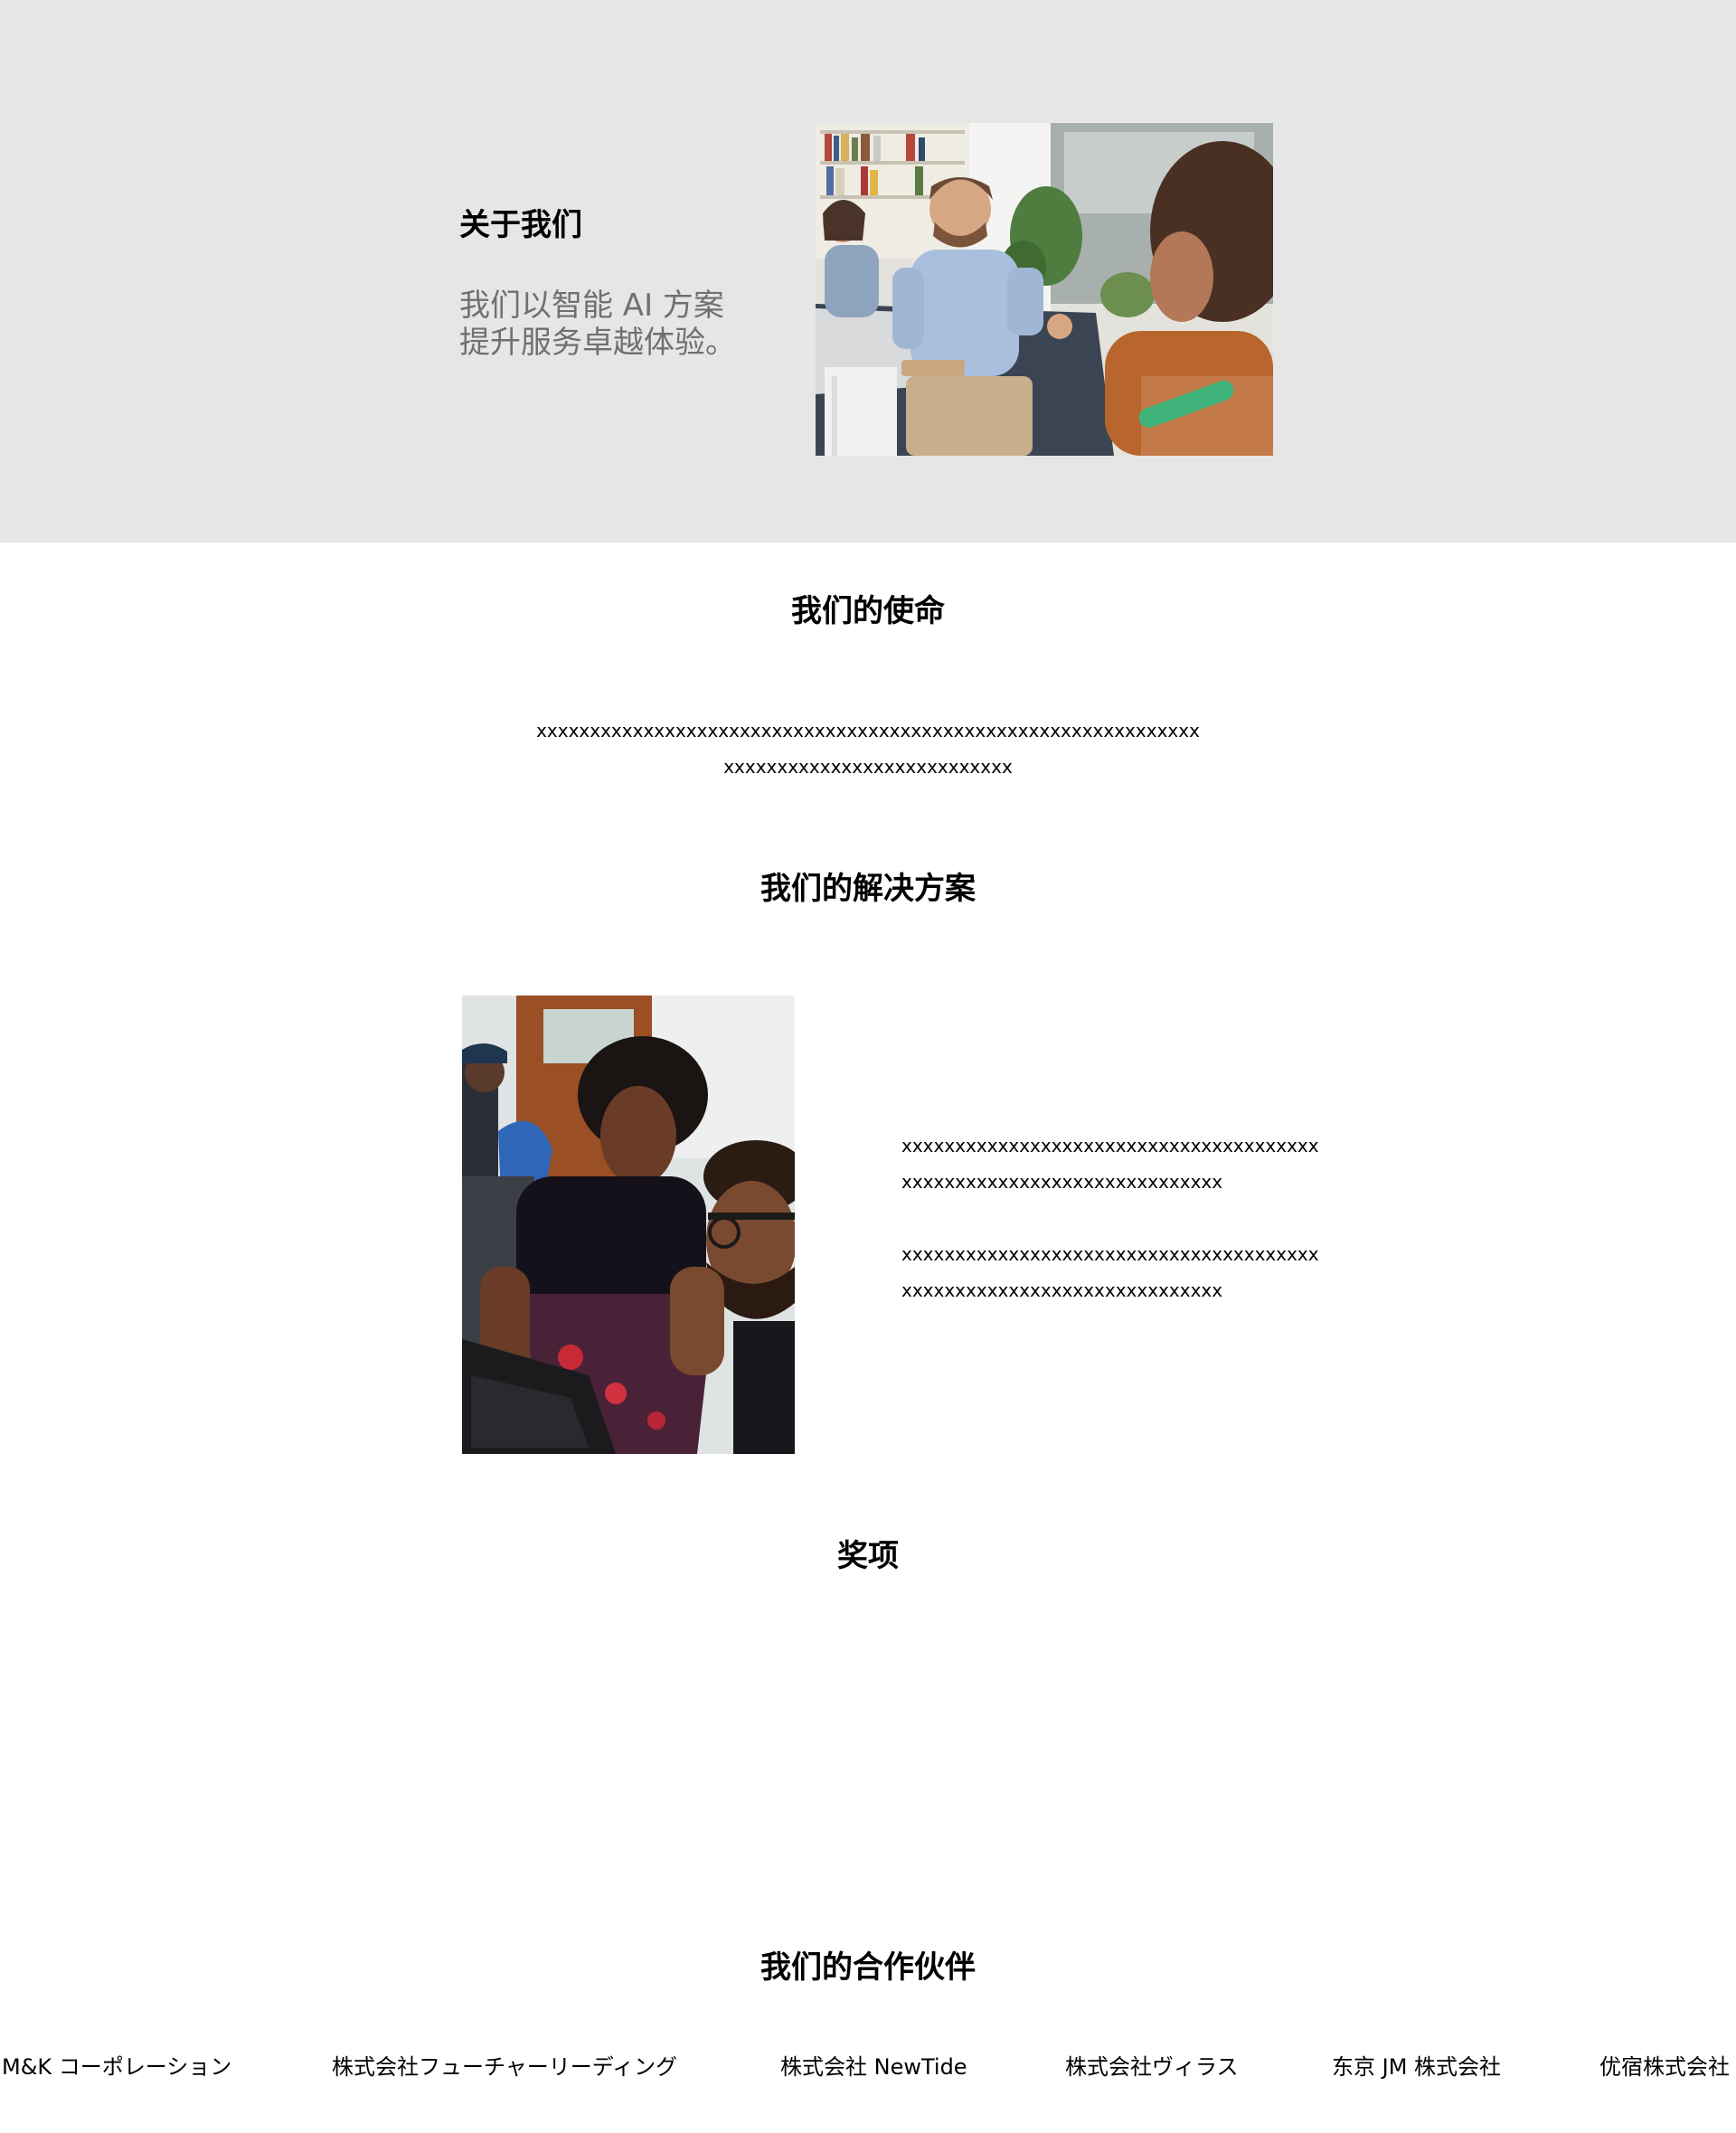  What do you see at coordinates (1665, 2067) in the screenshot?
I see `partner-item: 优宿株式会社` at bounding box center [1665, 2067].